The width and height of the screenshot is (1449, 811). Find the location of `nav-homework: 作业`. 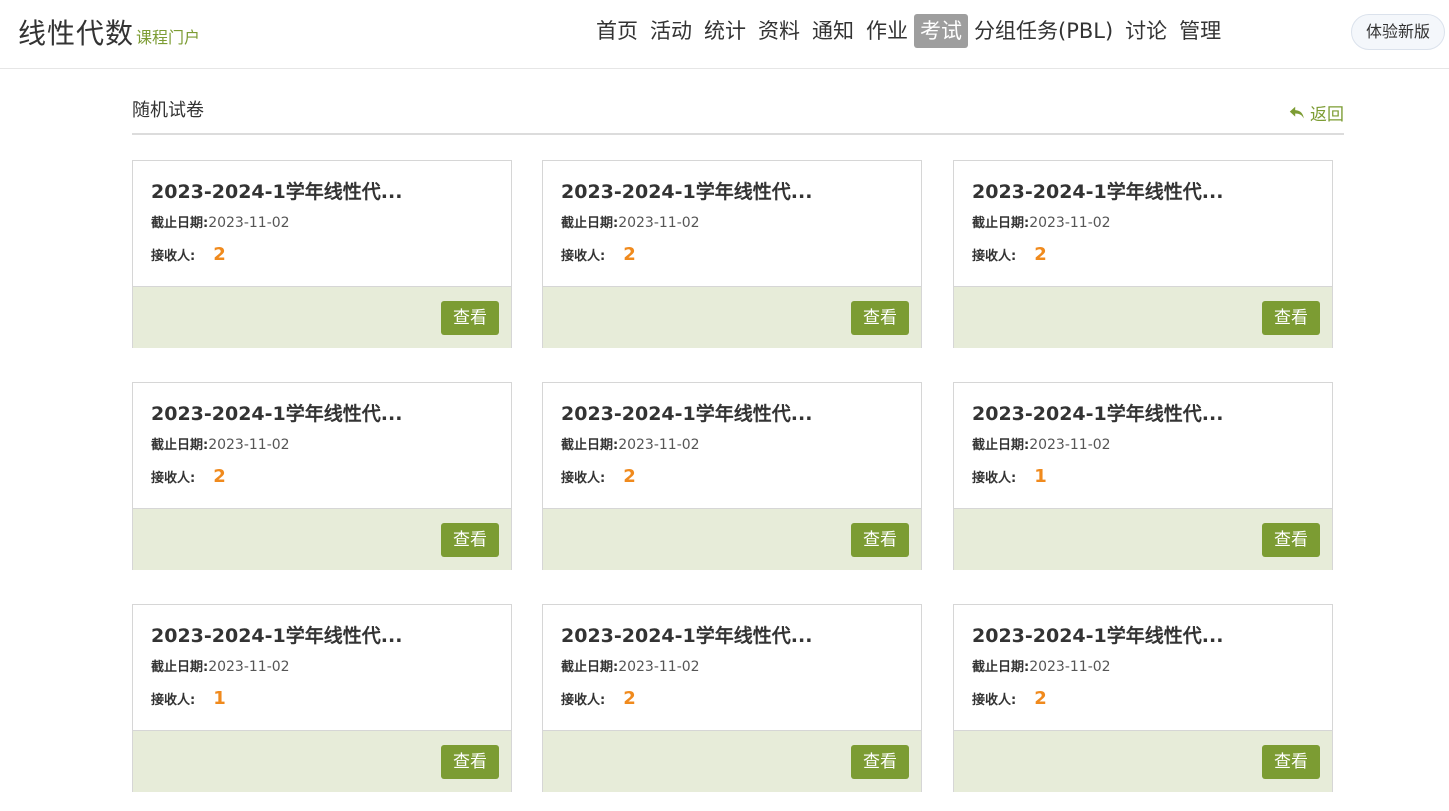

nav-homework: 作业 is located at coordinates (887, 31).